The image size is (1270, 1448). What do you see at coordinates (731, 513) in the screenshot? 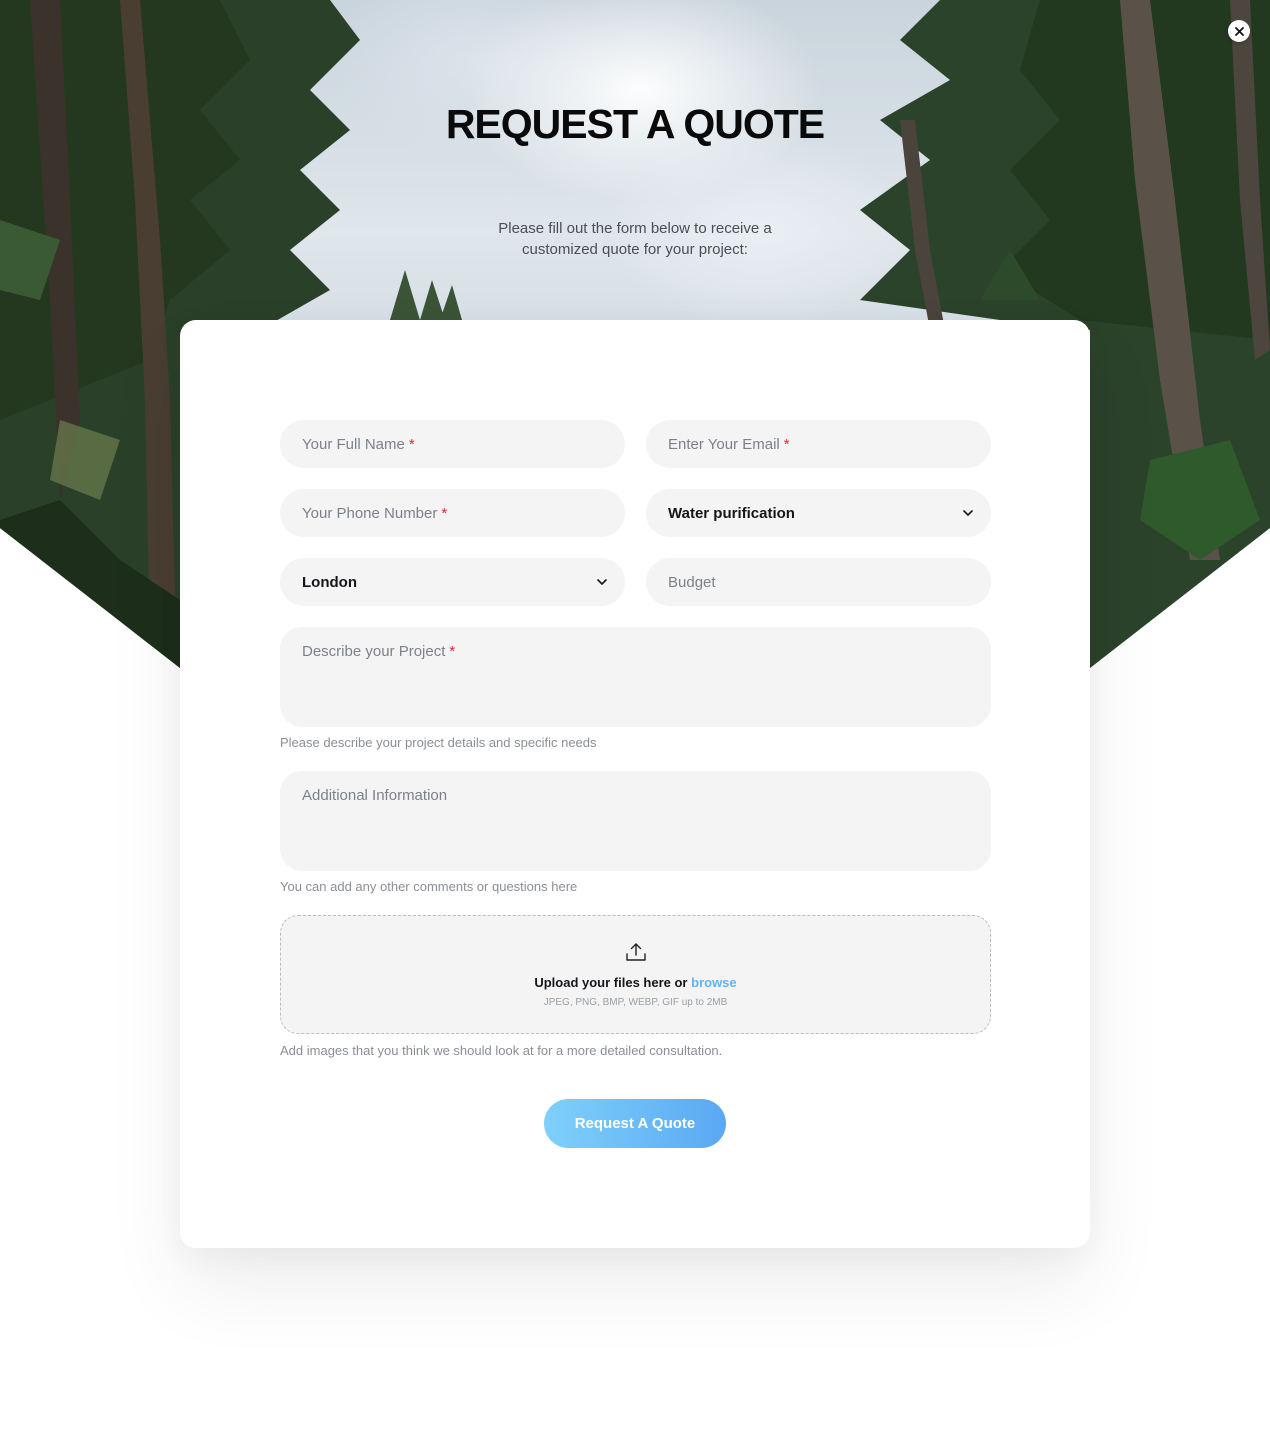
I see `service-selected-value: Water purification` at bounding box center [731, 513].